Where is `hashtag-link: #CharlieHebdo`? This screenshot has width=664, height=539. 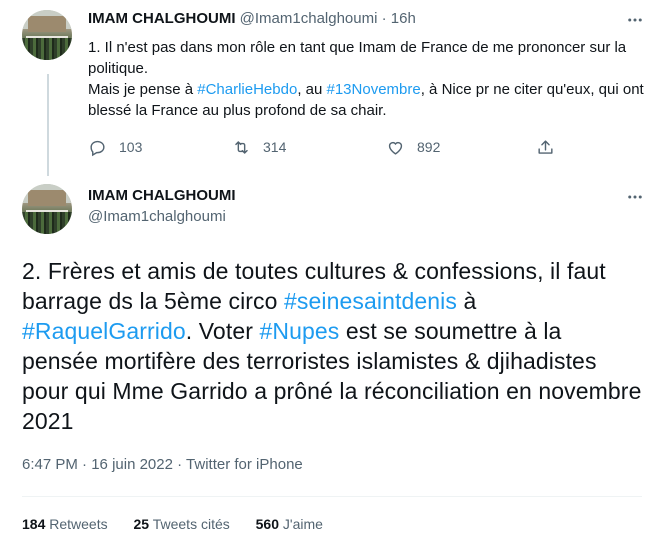
hashtag-link: #CharlieHebdo is located at coordinates (247, 89).